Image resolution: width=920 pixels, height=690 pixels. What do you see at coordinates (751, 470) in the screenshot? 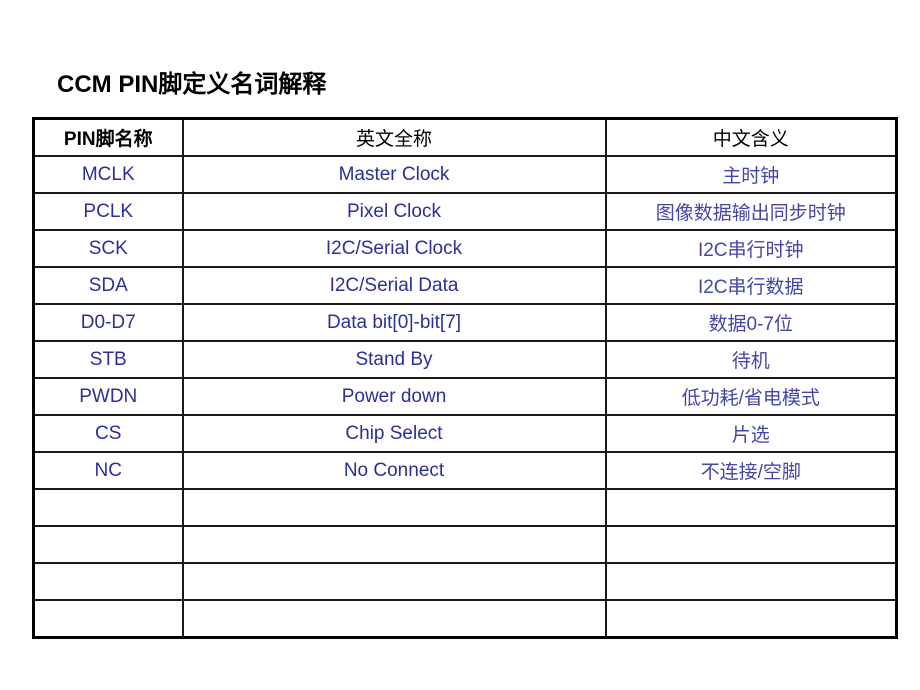
I see `cell-chinese-meaning: 不连接/空脚` at bounding box center [751, 470].